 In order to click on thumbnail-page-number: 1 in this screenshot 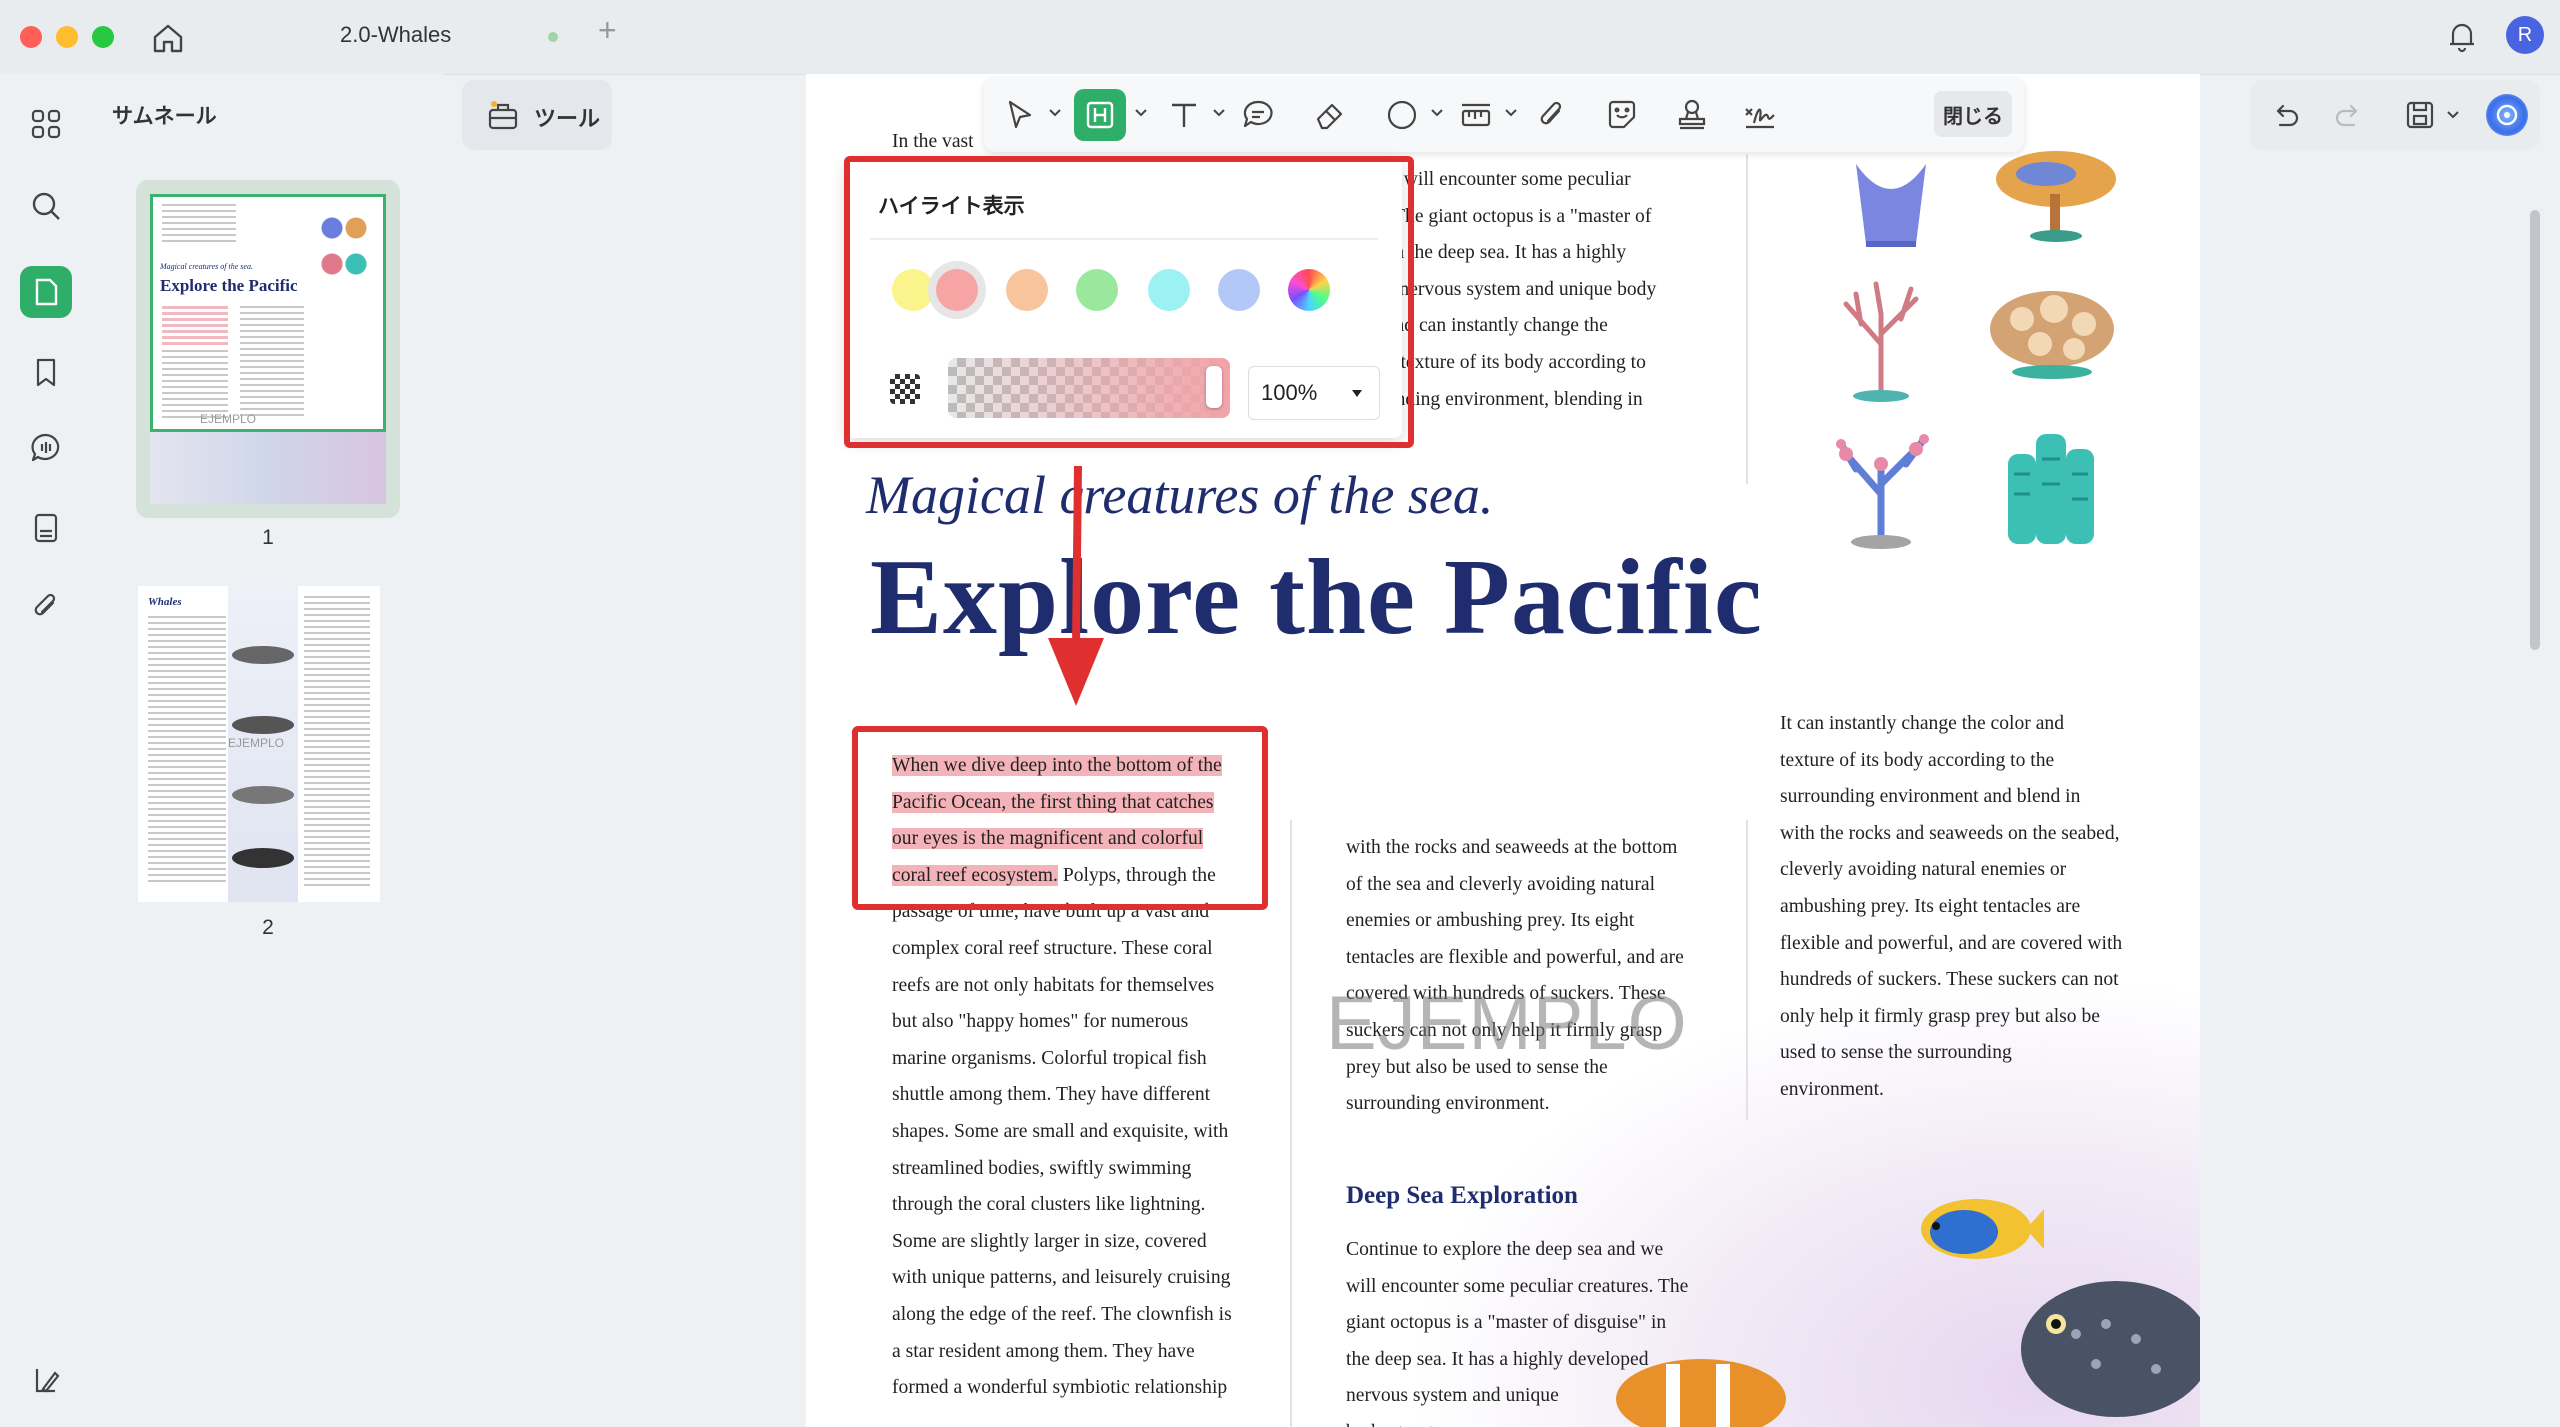, I will do `click(268, 537)`.